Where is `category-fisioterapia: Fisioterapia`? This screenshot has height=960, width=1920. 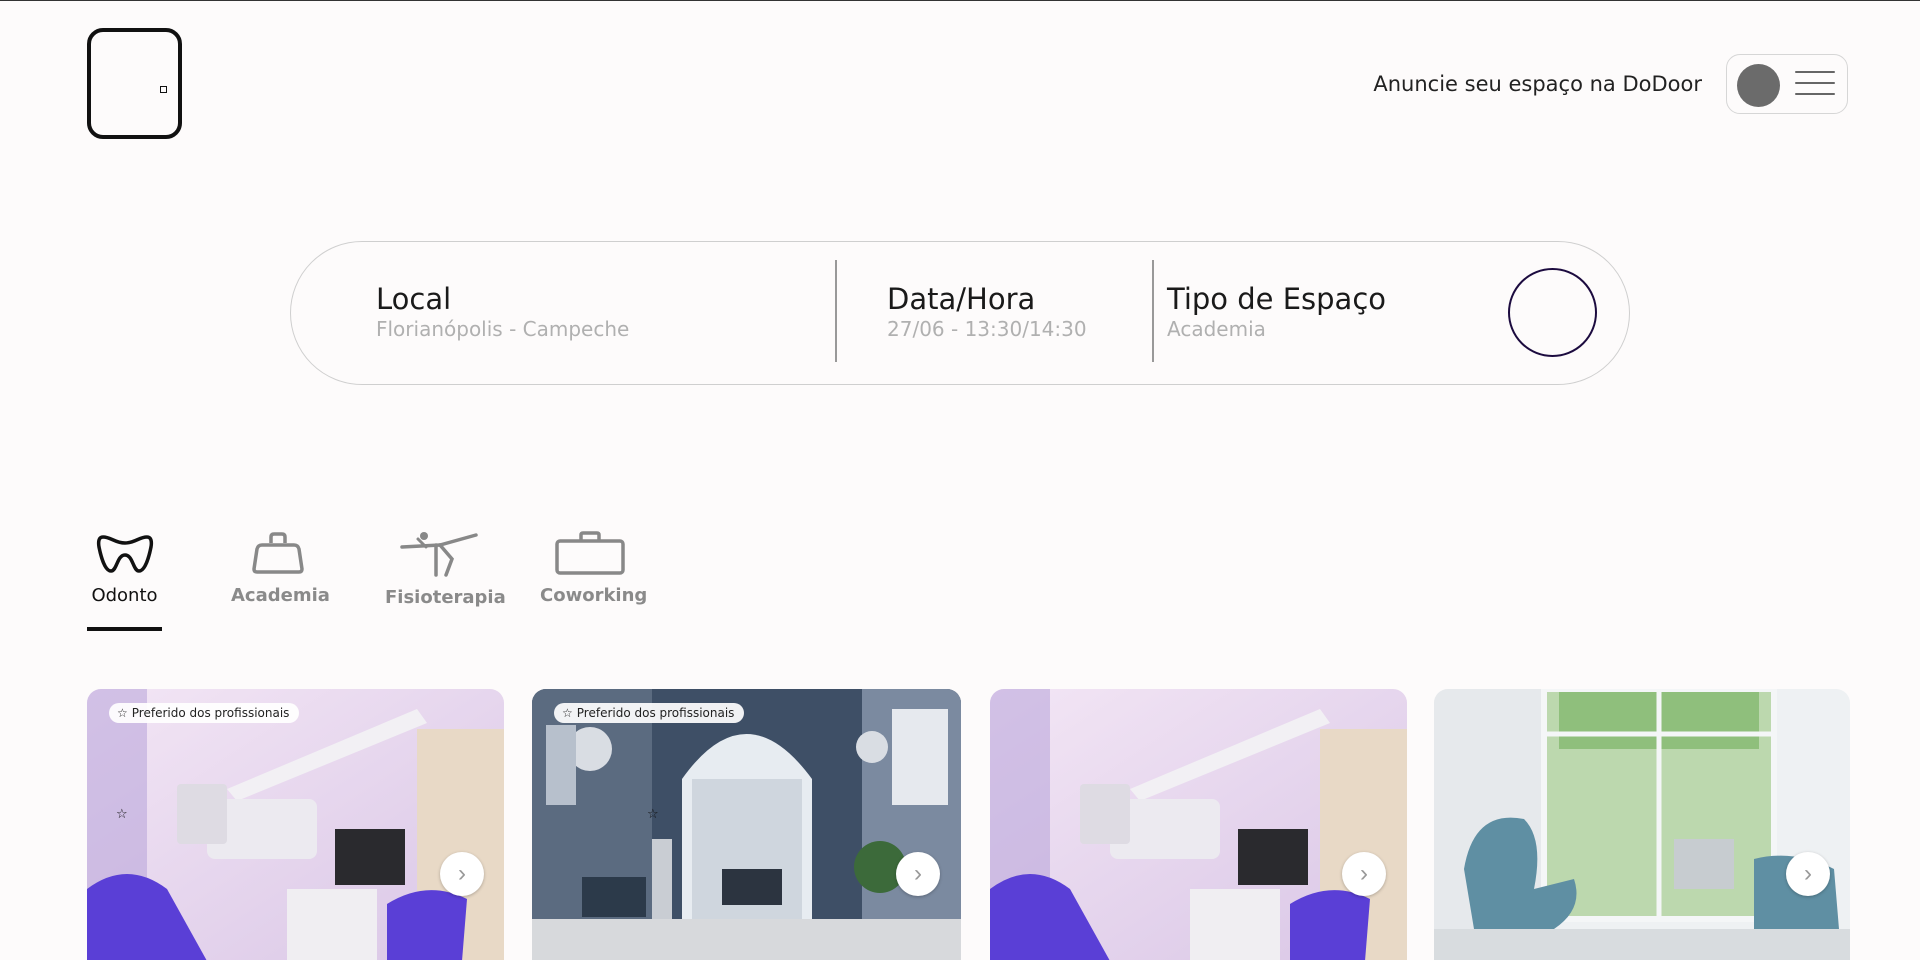
category-fisioterapia: Fisioterapia is located at coordinates (445, 569).